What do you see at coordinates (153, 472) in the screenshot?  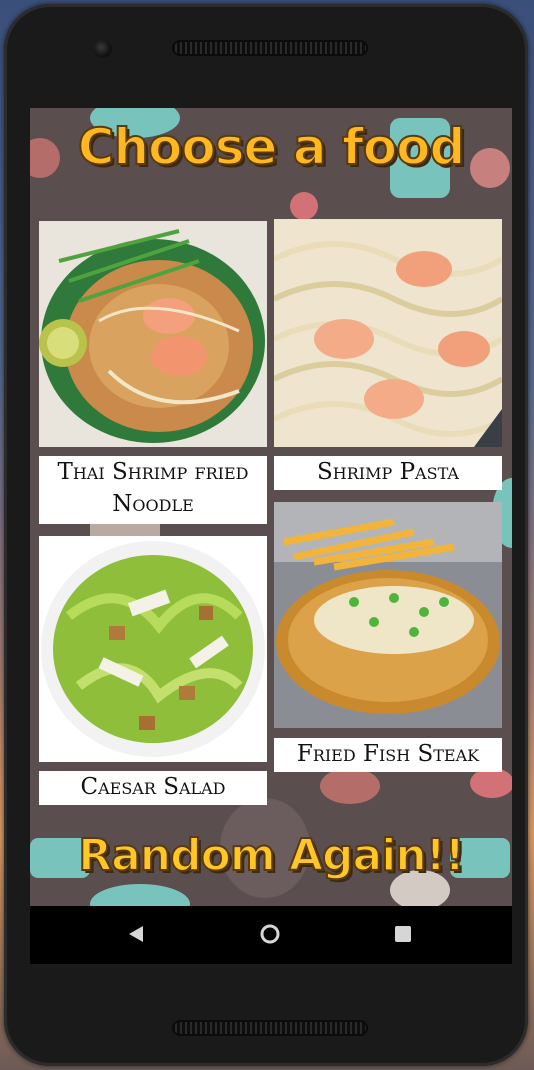 I see `food-label-line-1: Thai Shrimp fried` at bounding box center [153, 472].